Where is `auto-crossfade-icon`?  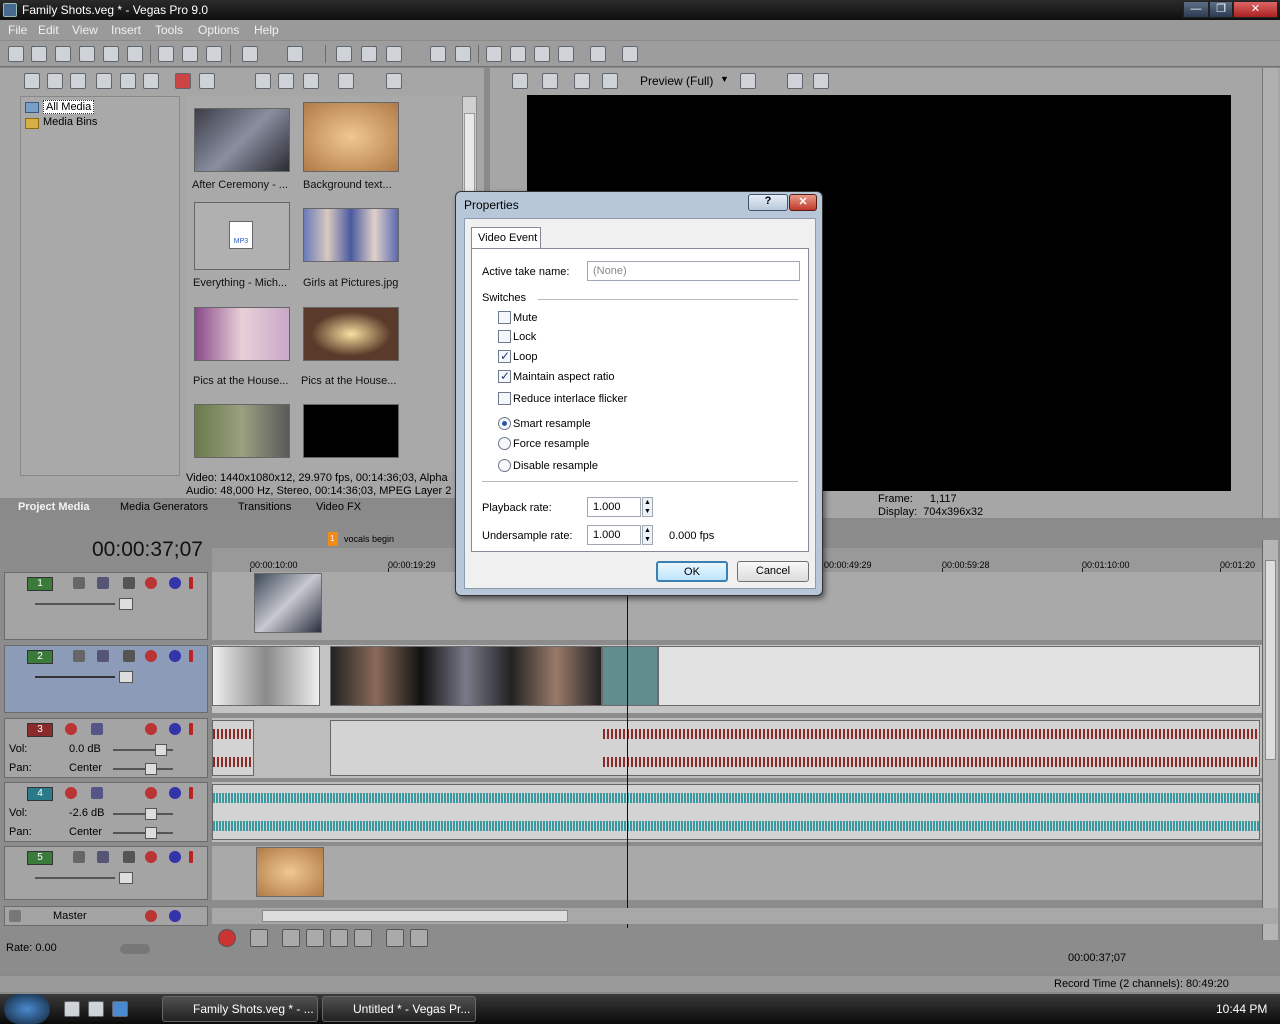 auto-crossfade-icon is located at coordinates (369, 54).